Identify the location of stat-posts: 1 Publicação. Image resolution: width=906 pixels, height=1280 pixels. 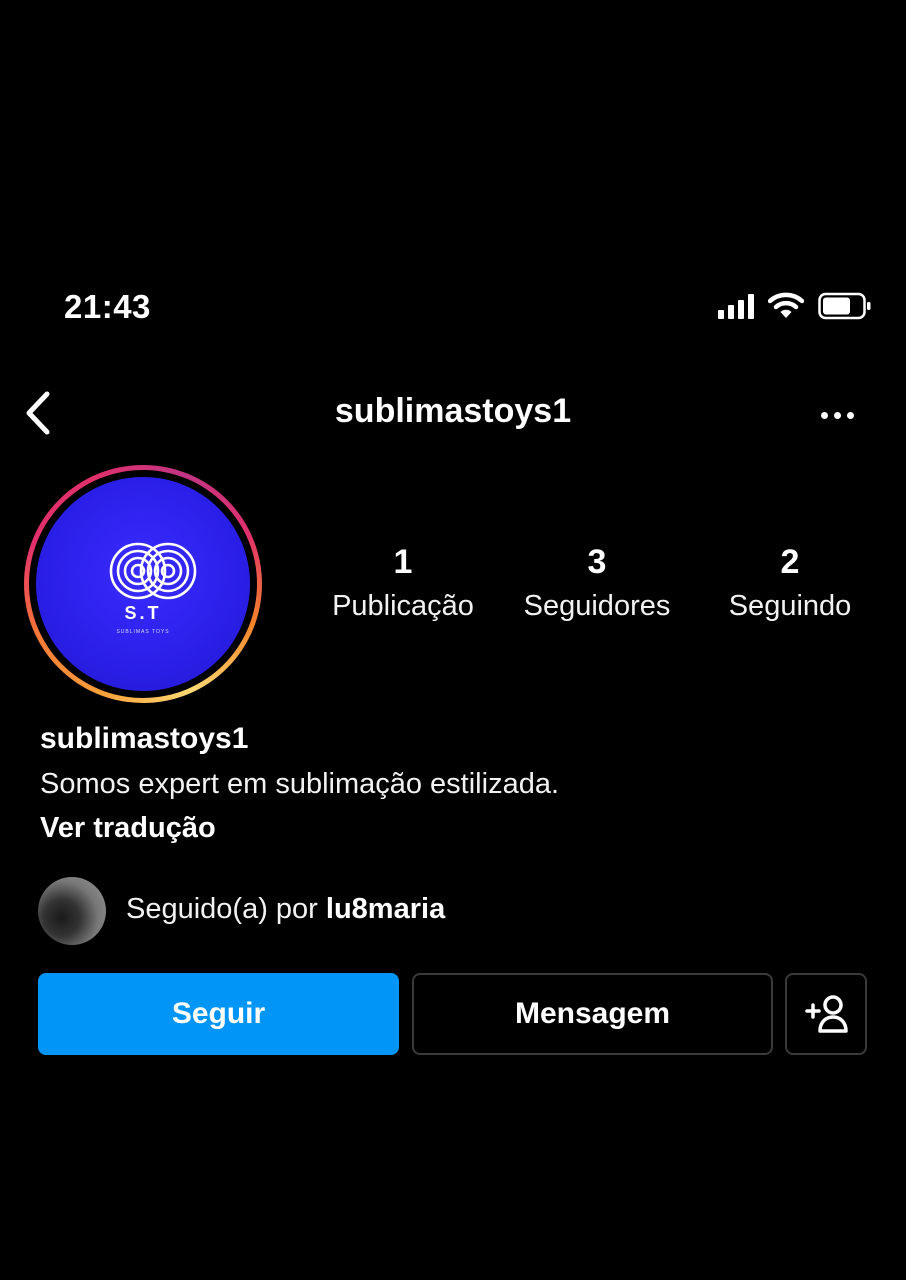
(403, 584).